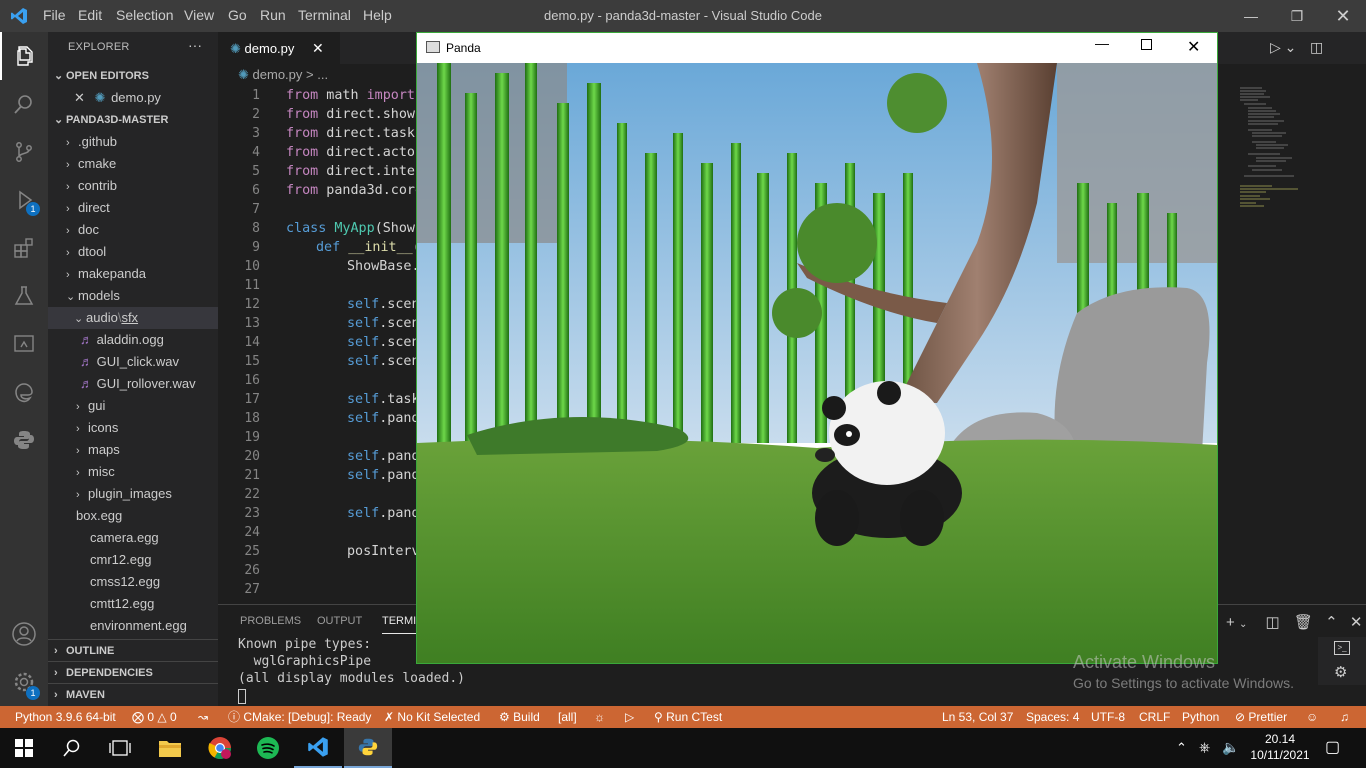  I want to click on panda-close-button: ✕, so click(1193, 47).